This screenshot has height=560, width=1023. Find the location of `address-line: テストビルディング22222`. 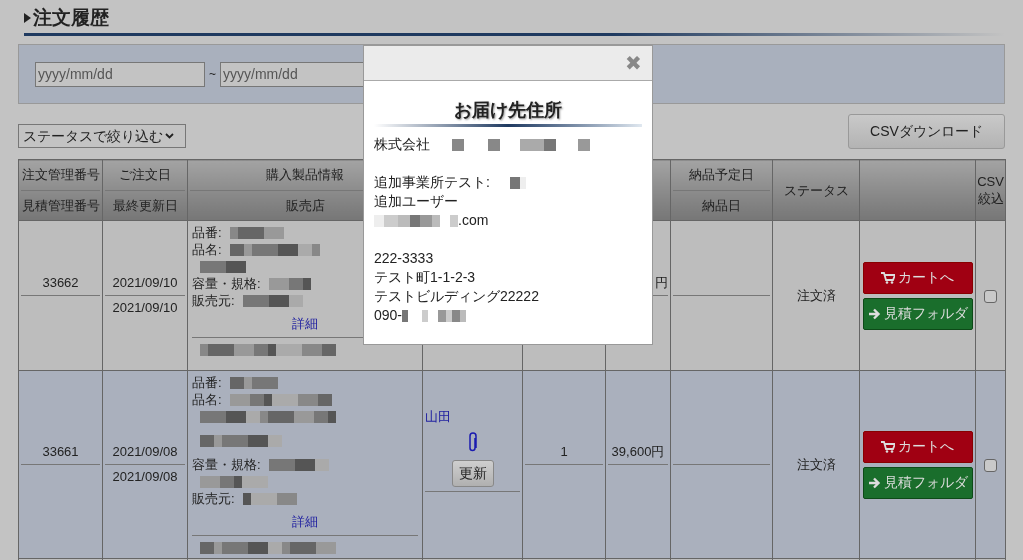

address-line: テストビルディング22222 is located at coordinates (456, 296).